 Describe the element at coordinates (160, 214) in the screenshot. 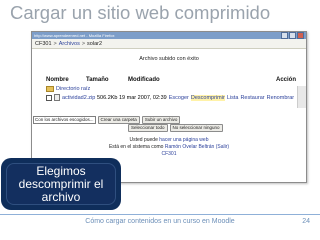

I see `footer-divider` at that location.